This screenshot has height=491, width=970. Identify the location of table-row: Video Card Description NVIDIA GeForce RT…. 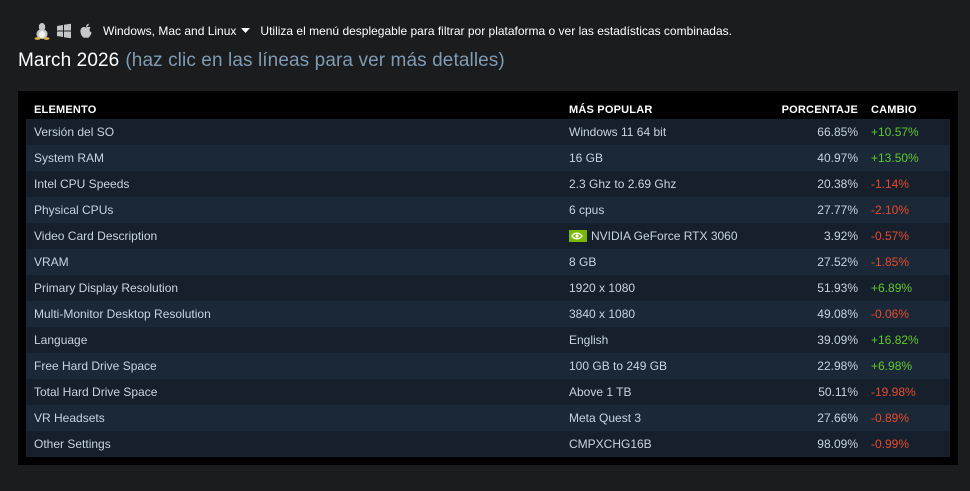
(488, 236).